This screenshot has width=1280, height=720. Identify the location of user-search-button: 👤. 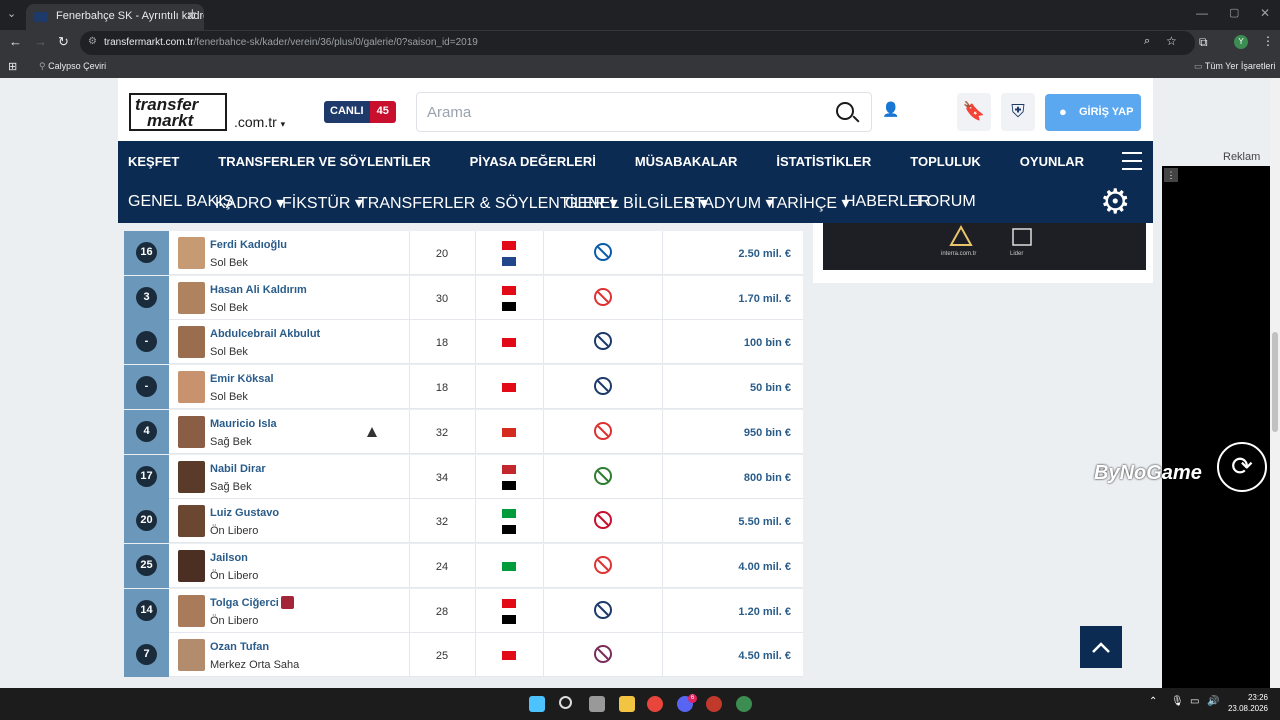
(891, 112).